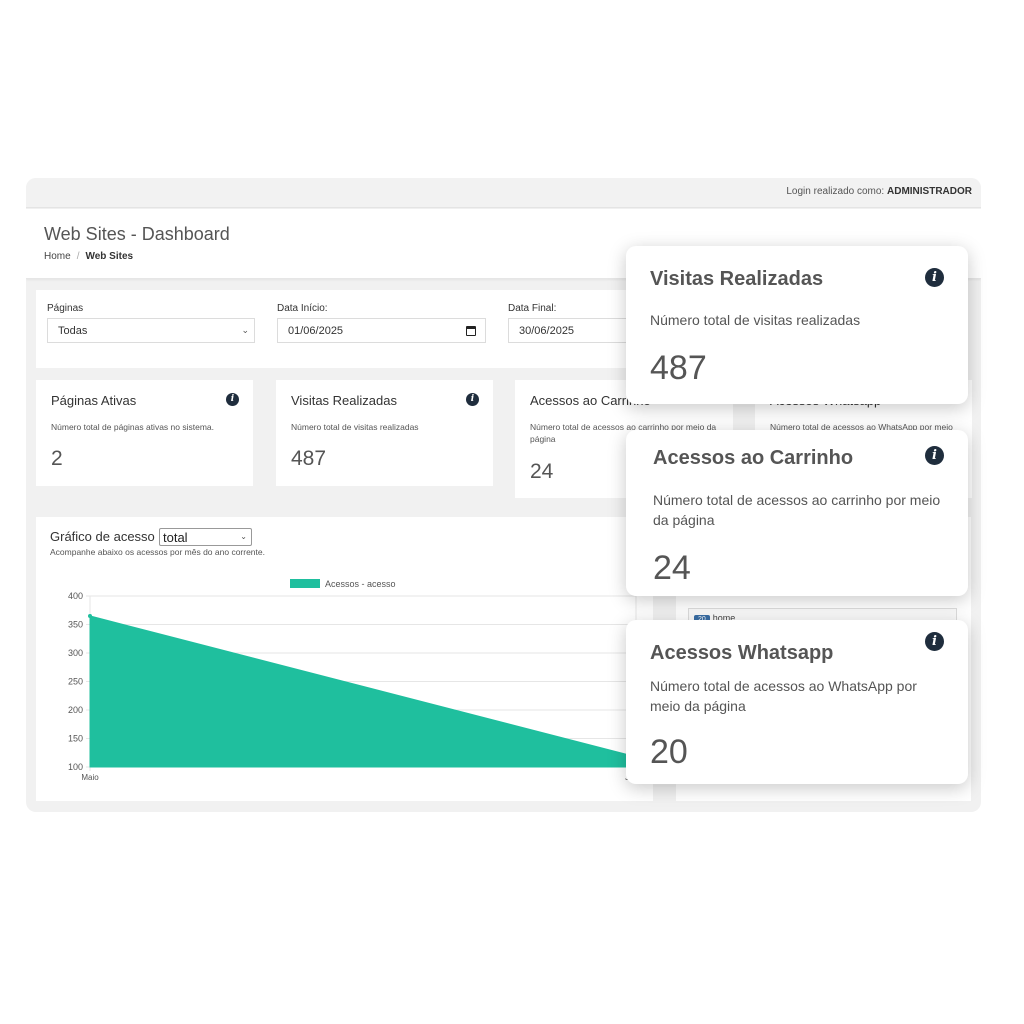  What do you see at coordinates (75, 767) in the screenshot?
I see `y-tick-label: 100` at bounding box center [75, 767].